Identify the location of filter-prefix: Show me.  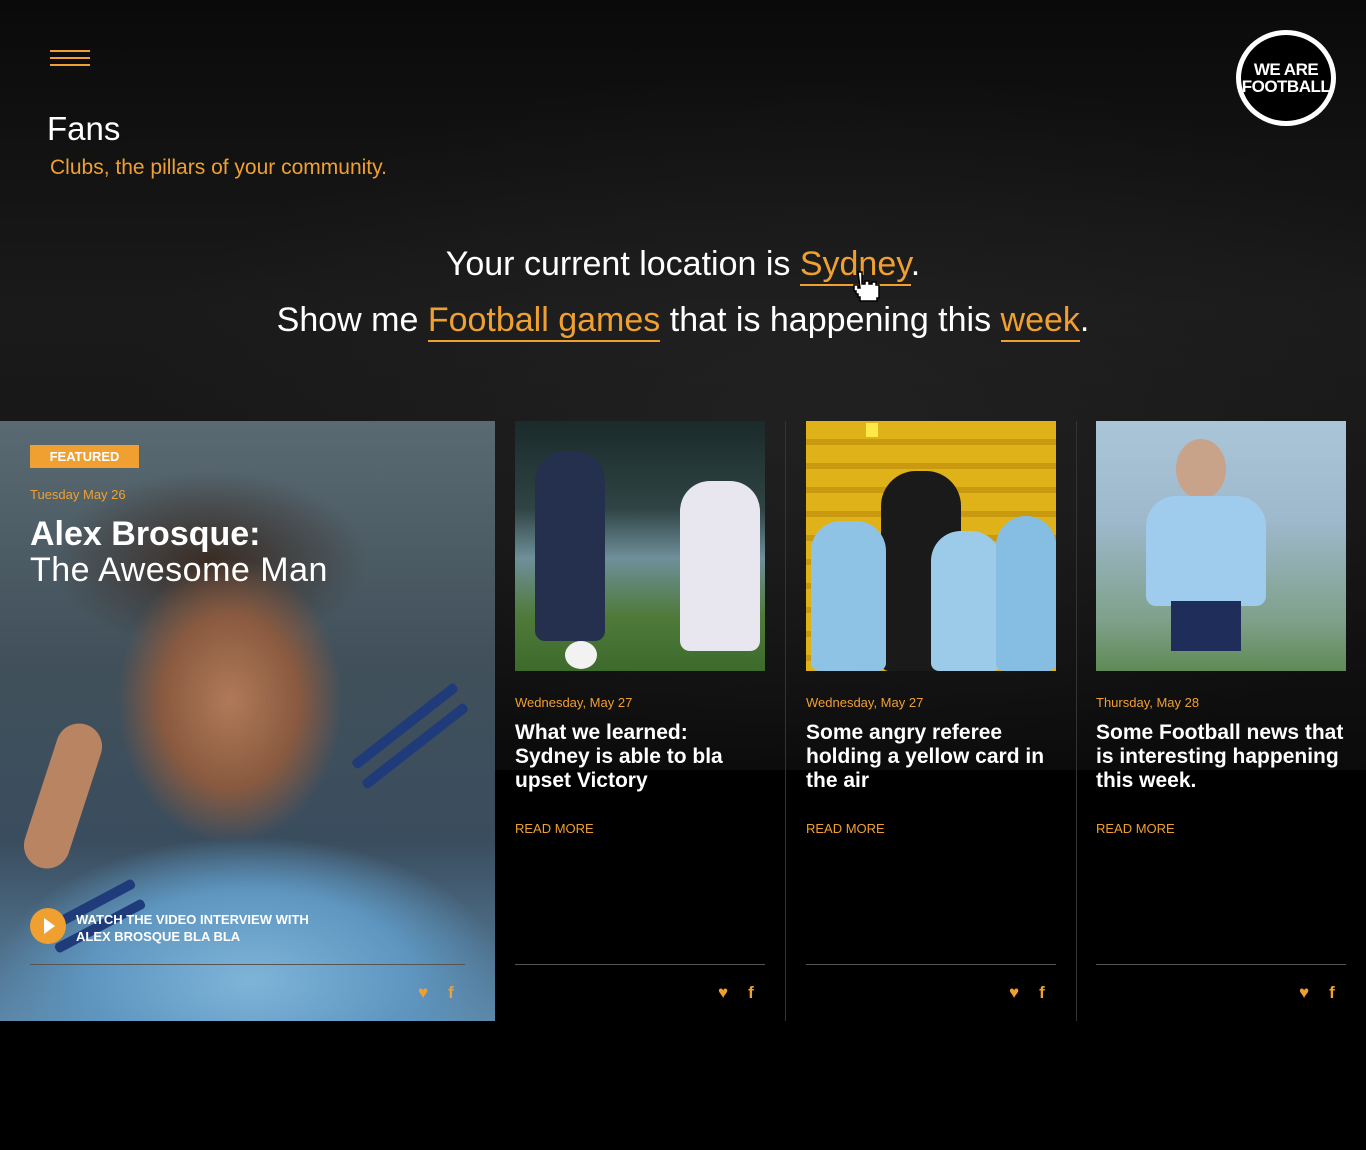
(352, 320).